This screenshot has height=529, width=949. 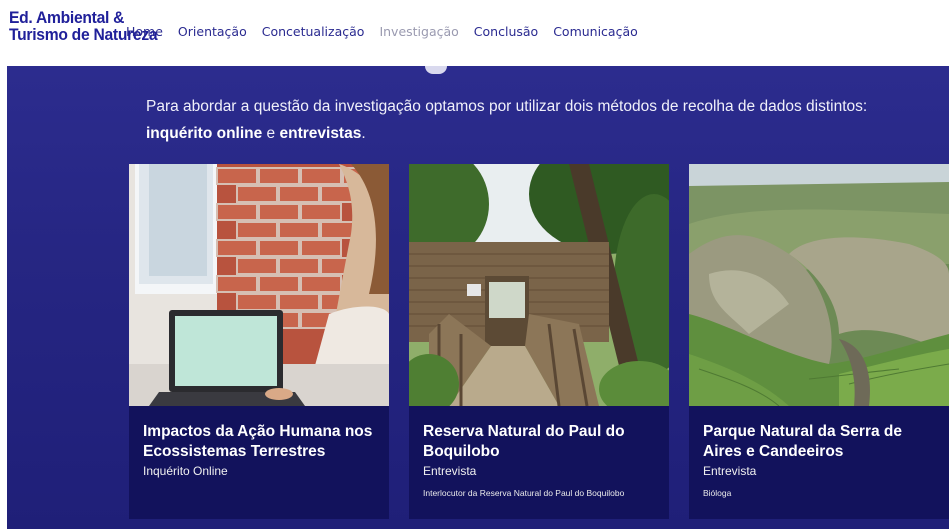 What do you see at coordinates (271, 133) in the screenshot?
I see `intro-conjunction: e` at bounding box center [271, 133].